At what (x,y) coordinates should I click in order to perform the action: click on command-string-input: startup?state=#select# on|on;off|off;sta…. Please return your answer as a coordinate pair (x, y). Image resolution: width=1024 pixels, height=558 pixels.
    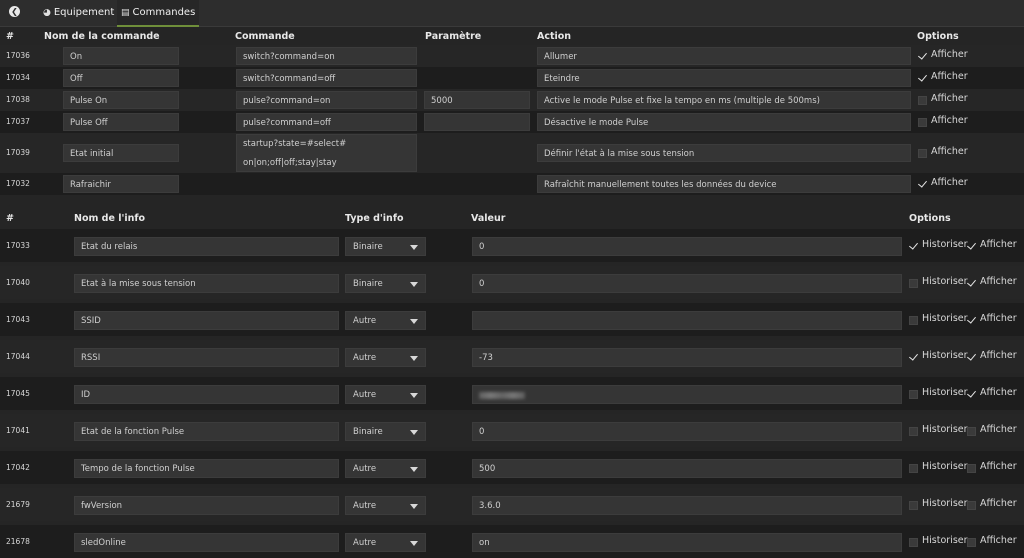
    Looking at the image, I should click on (326, 153).